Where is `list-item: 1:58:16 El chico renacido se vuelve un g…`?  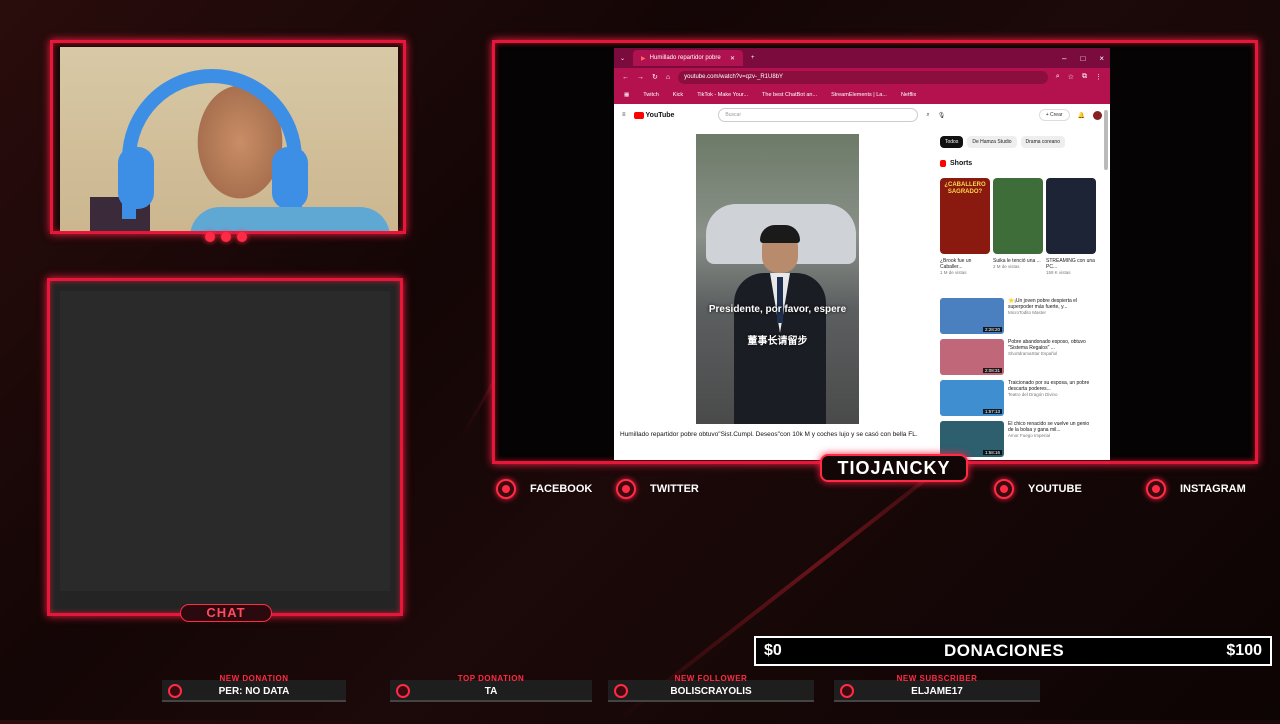
list-item: 1:58:16 El chico renacido se vuelve un g… is located at coordinates (1016, 439).